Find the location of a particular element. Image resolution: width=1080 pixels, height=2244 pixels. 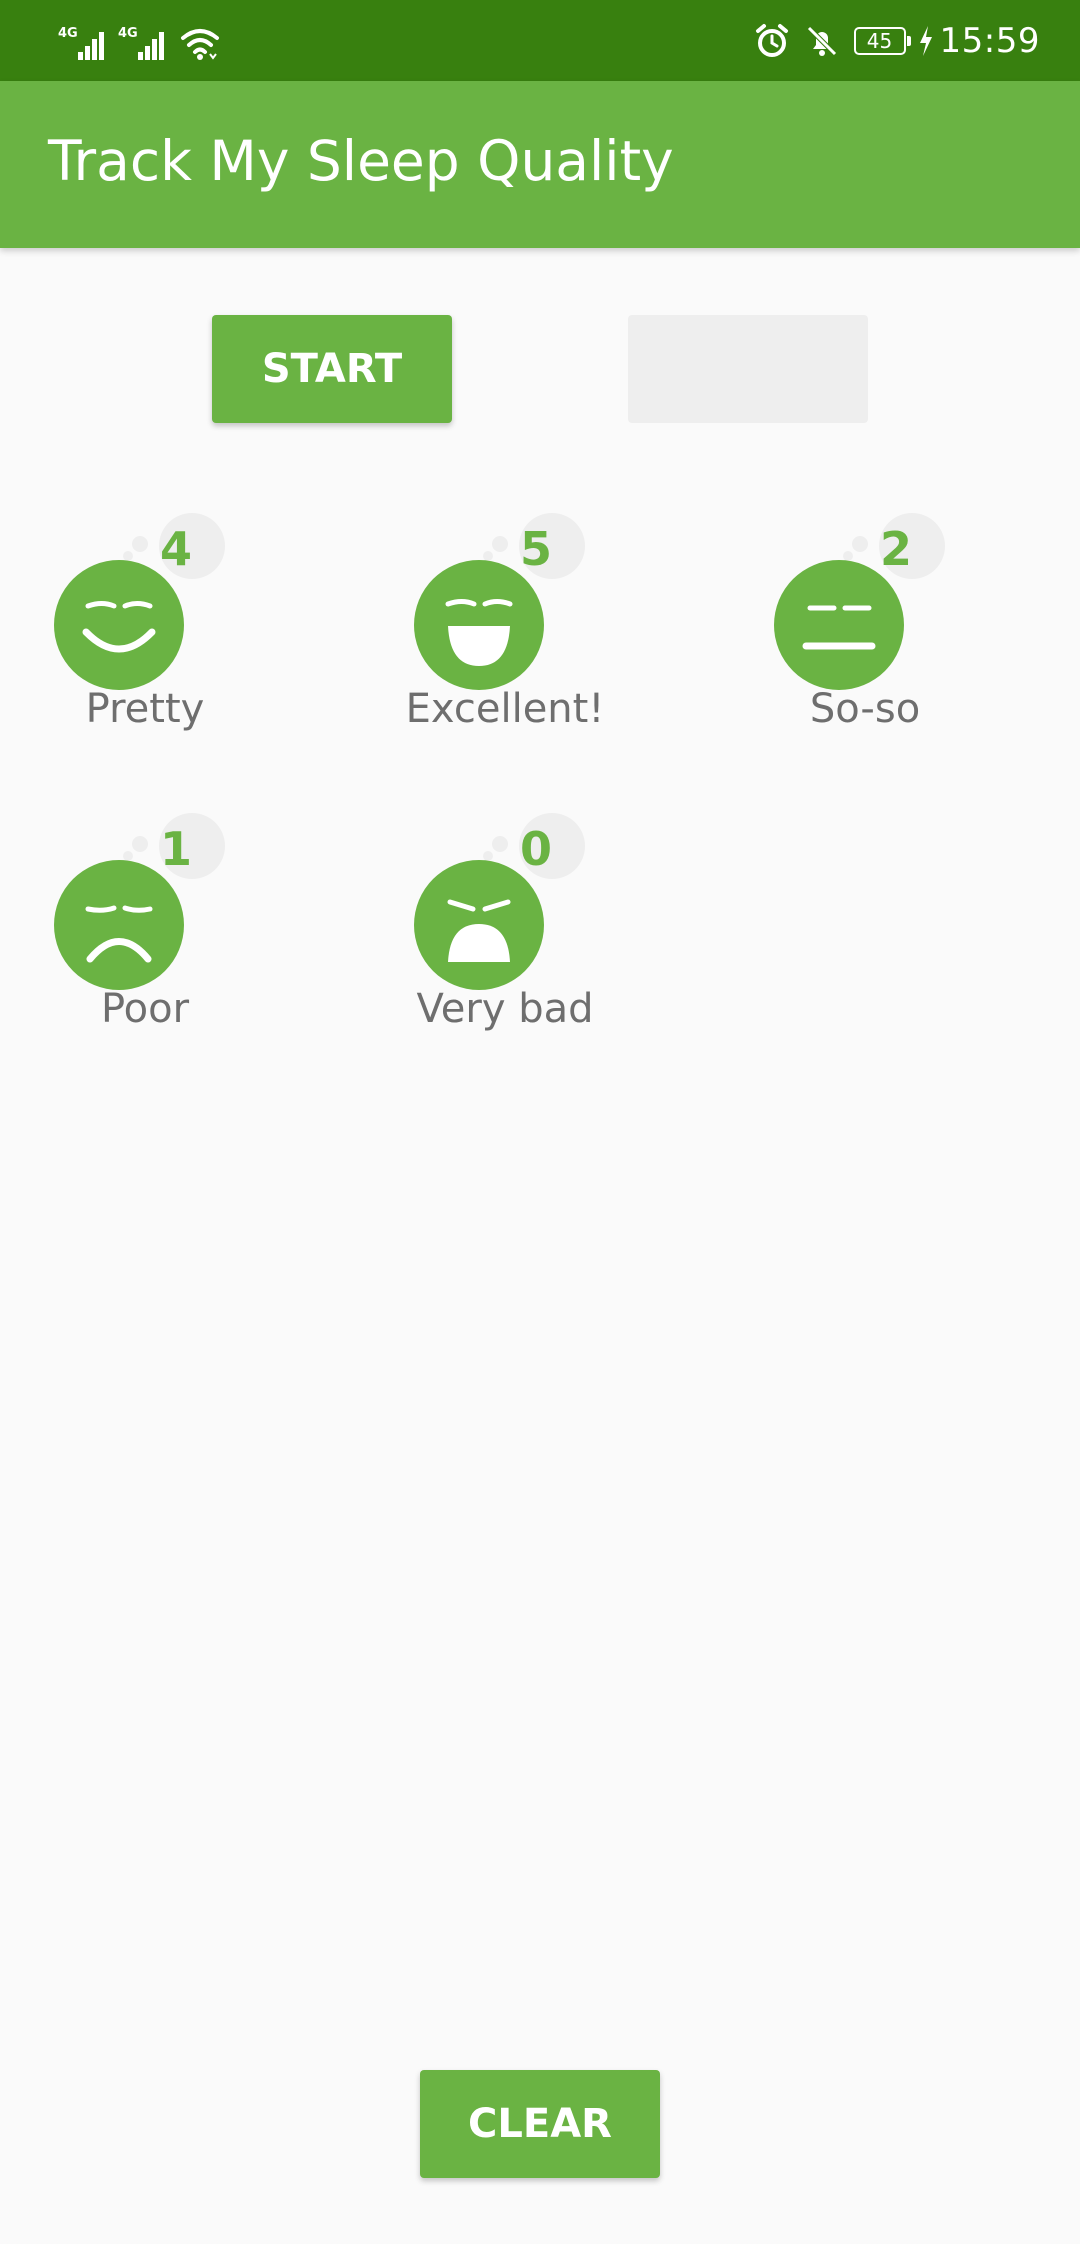

night-score: 1 is located at coordinates (175, 849).